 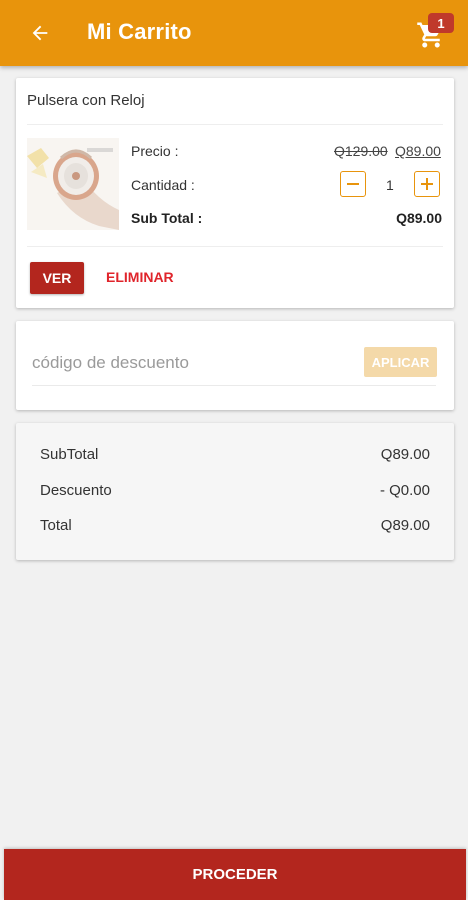 What do you see at coordinates (155, 151) in the screenshot?
I see `price-label: Precio :` at bounding box center [155, 151].